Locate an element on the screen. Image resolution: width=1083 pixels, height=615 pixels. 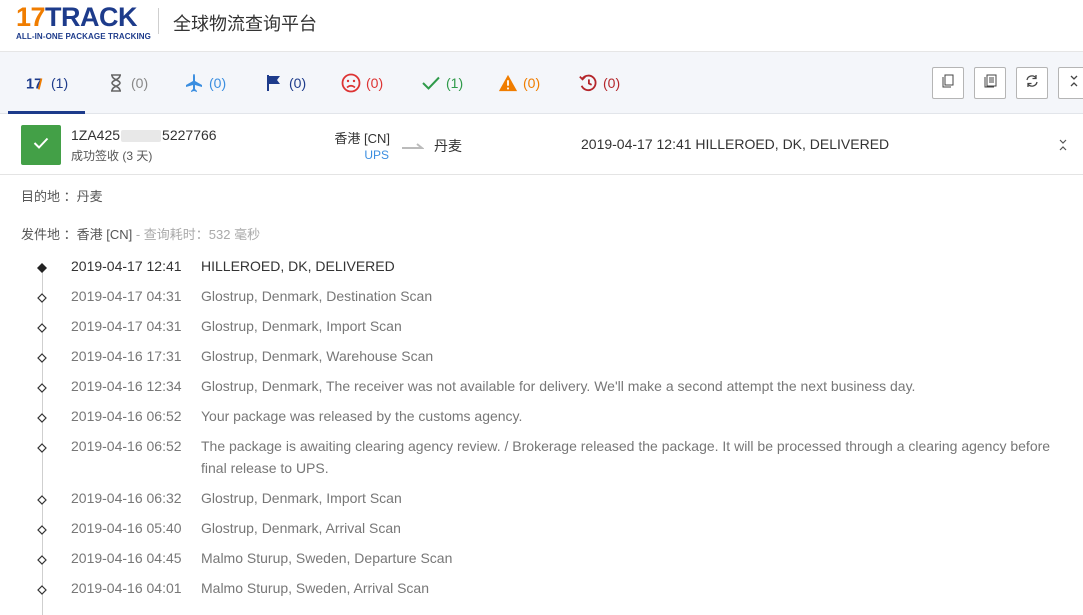
route-arrow-icon is located at coordinates (413, 146).